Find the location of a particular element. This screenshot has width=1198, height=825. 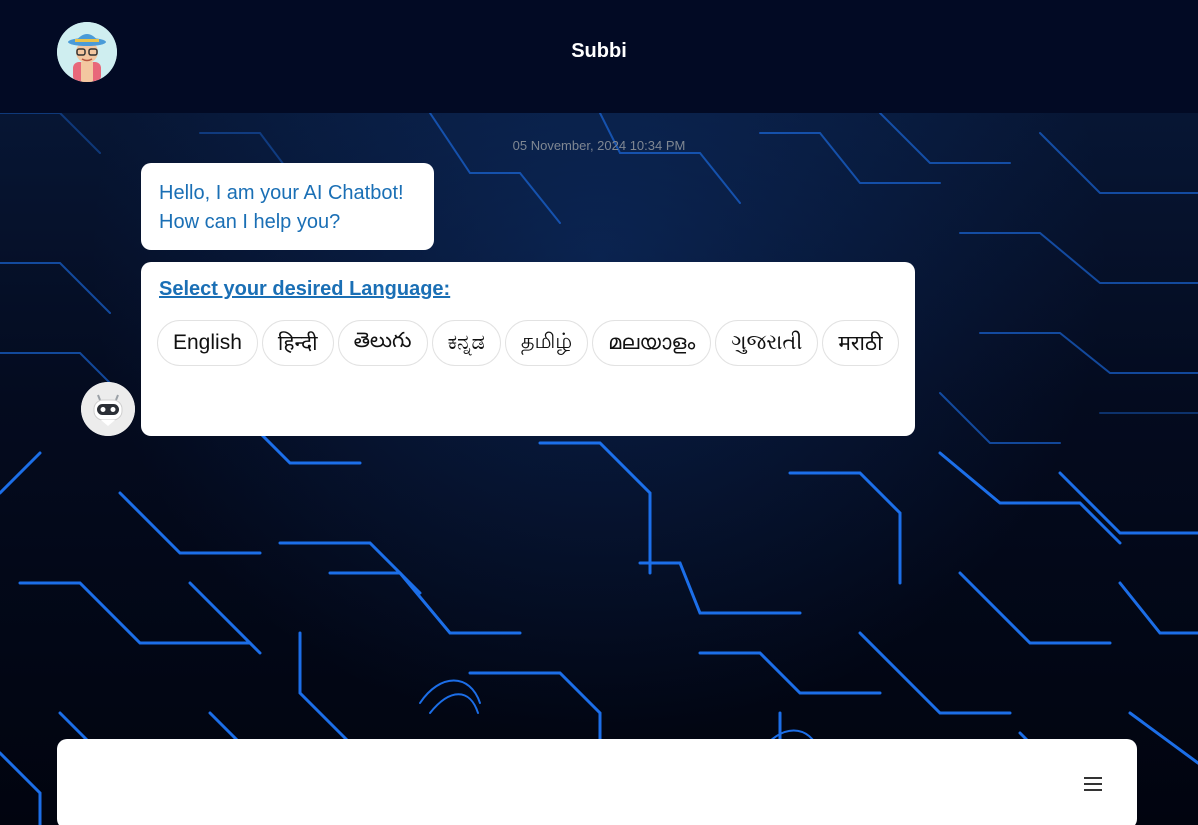

app-title: Subbi is located at coordinates (599, 51).